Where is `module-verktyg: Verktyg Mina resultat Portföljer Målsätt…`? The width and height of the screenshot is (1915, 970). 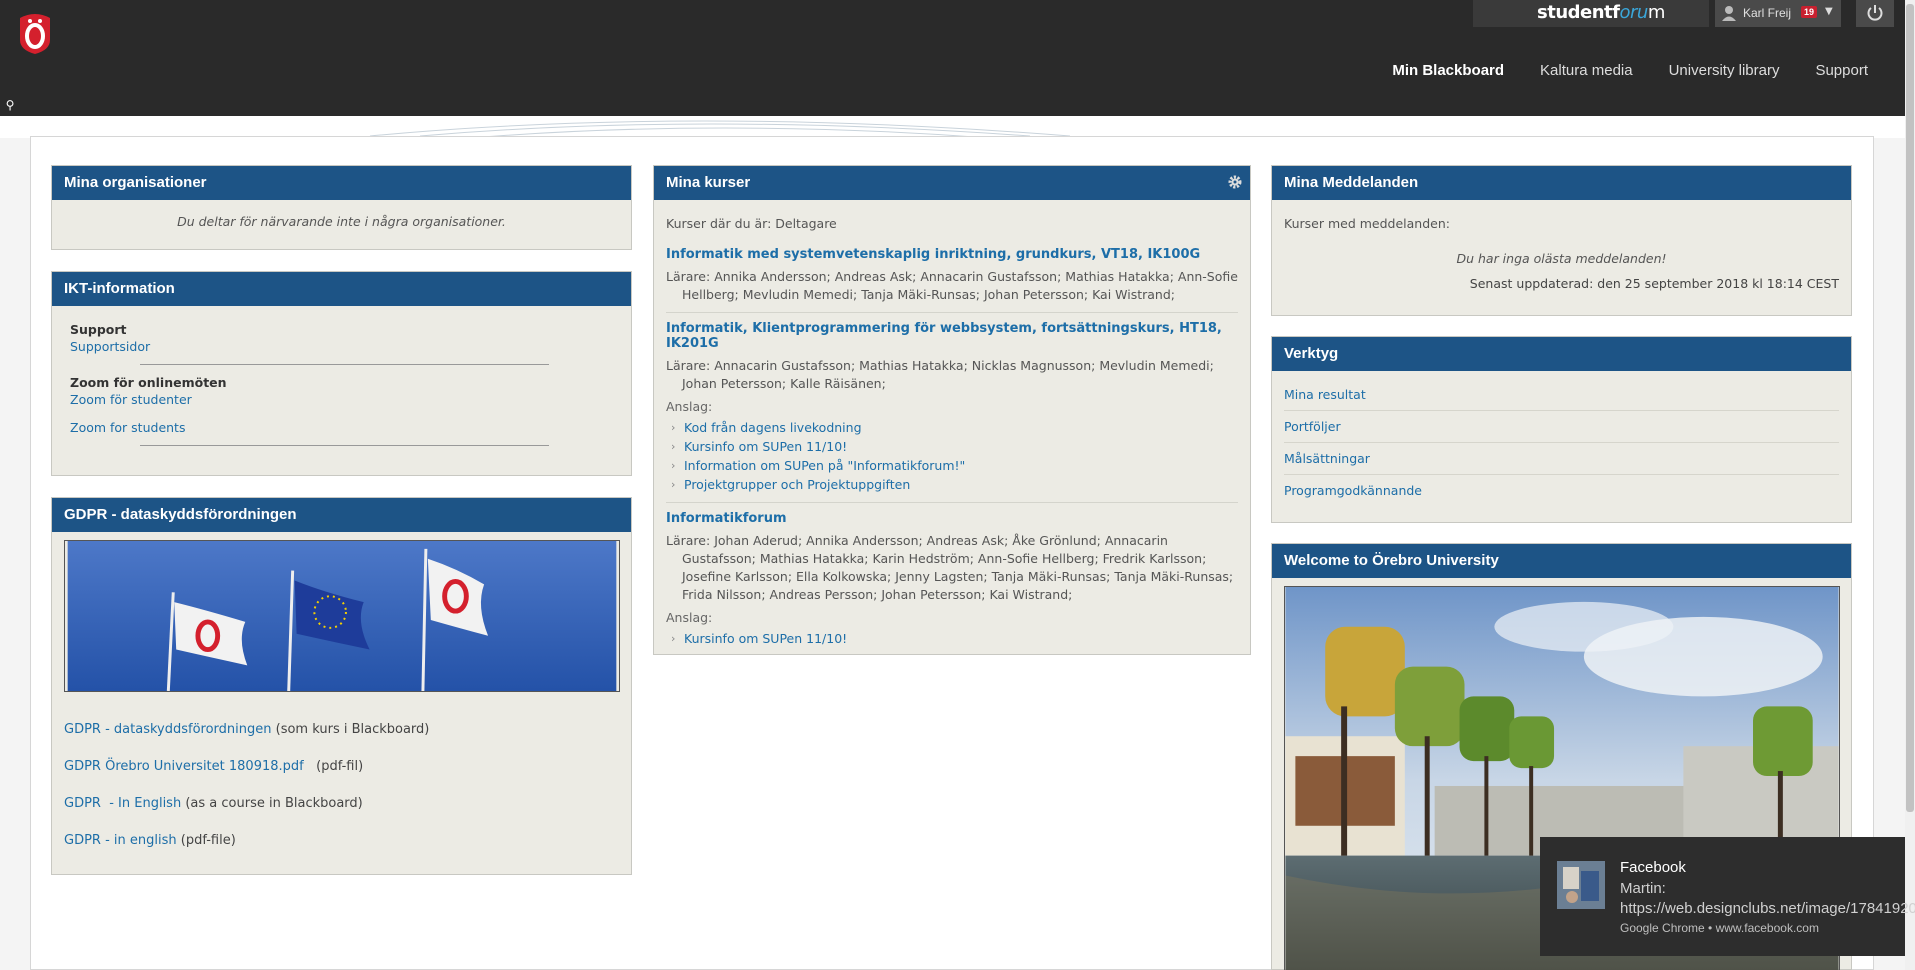
module-verktyg: Verktyg Mina resultat Portföljer Målsätt… is located at coordinates (1561, 429).